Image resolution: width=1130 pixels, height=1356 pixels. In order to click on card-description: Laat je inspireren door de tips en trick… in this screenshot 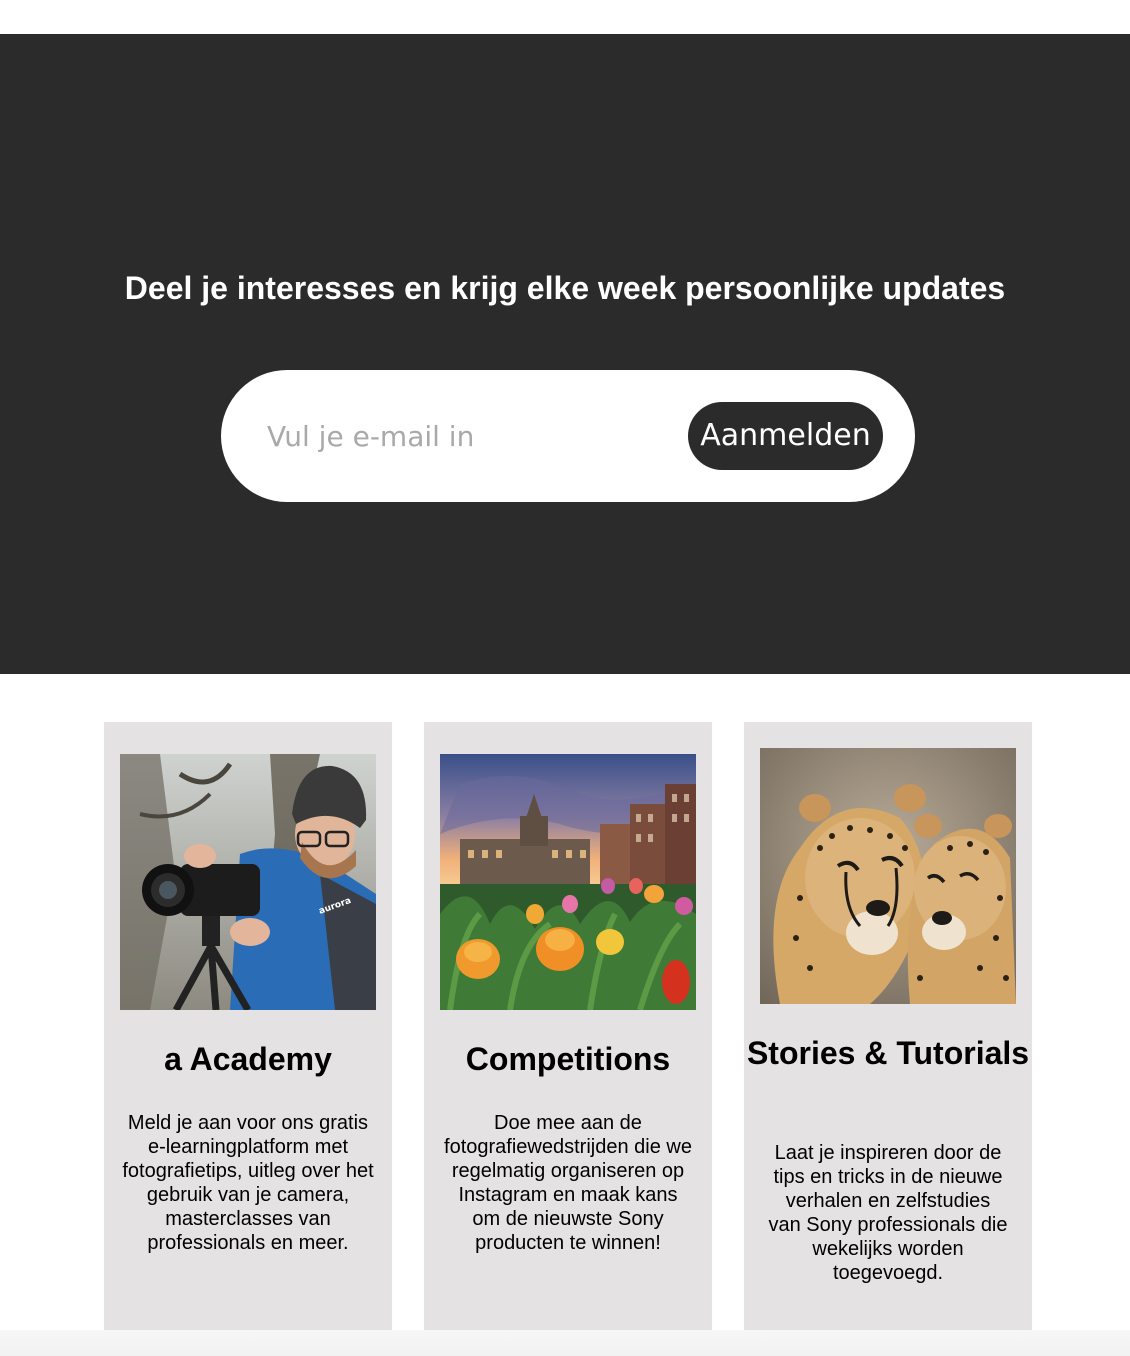, I will do `click(888, 1213)`.